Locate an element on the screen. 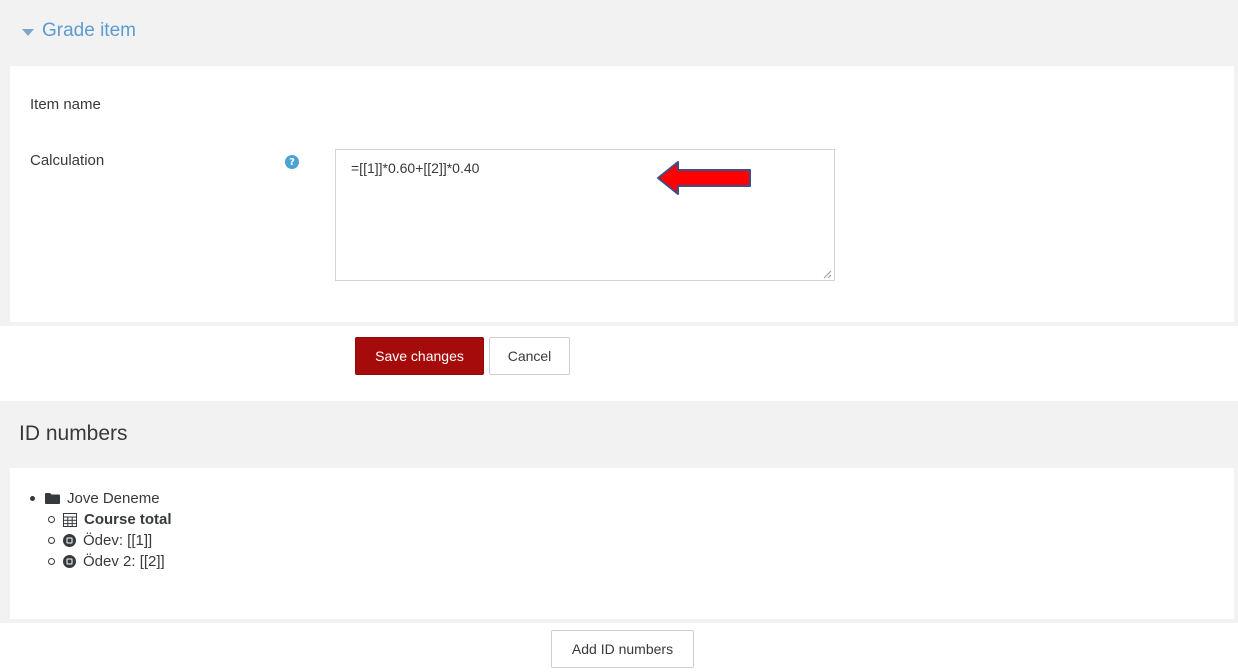 Image resolution: width=1238 pixels, height=672 pixels. grade-item-legend: Grade item is located at coordinates (79, 31).